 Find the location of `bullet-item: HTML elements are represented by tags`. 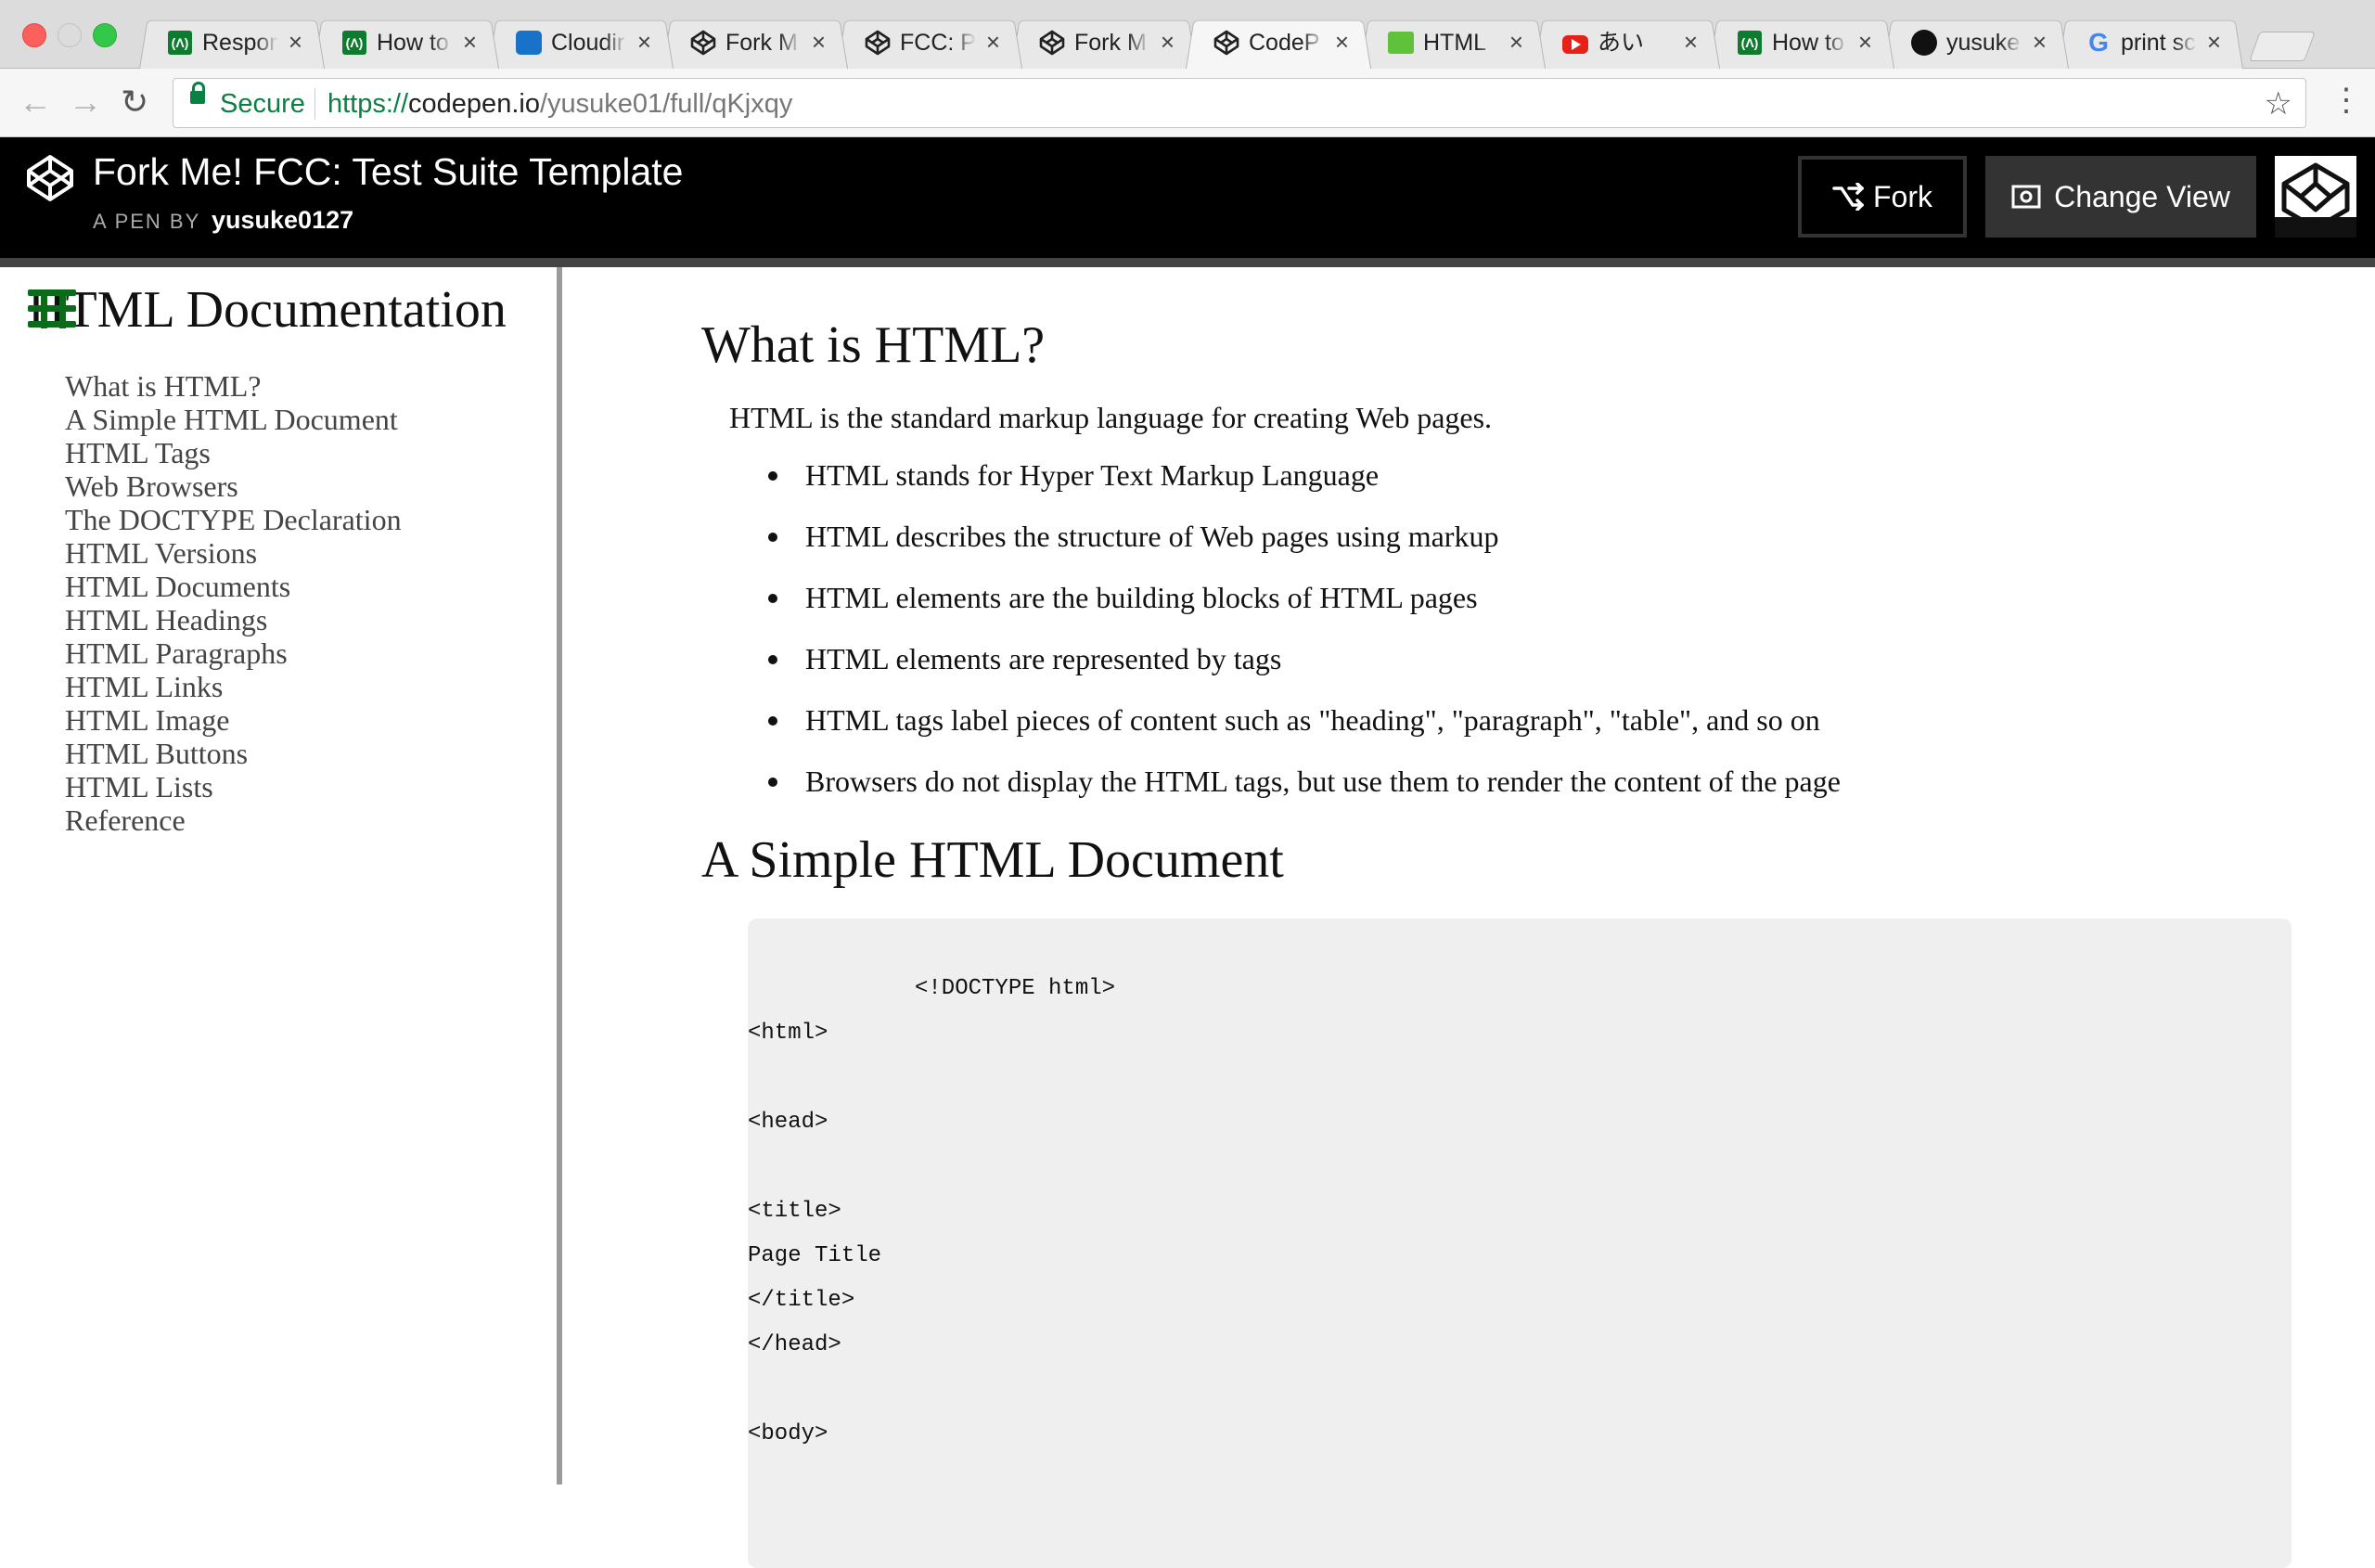

bullet-item: HTML elements are represented by tags is located at coordinates (1304, 672).